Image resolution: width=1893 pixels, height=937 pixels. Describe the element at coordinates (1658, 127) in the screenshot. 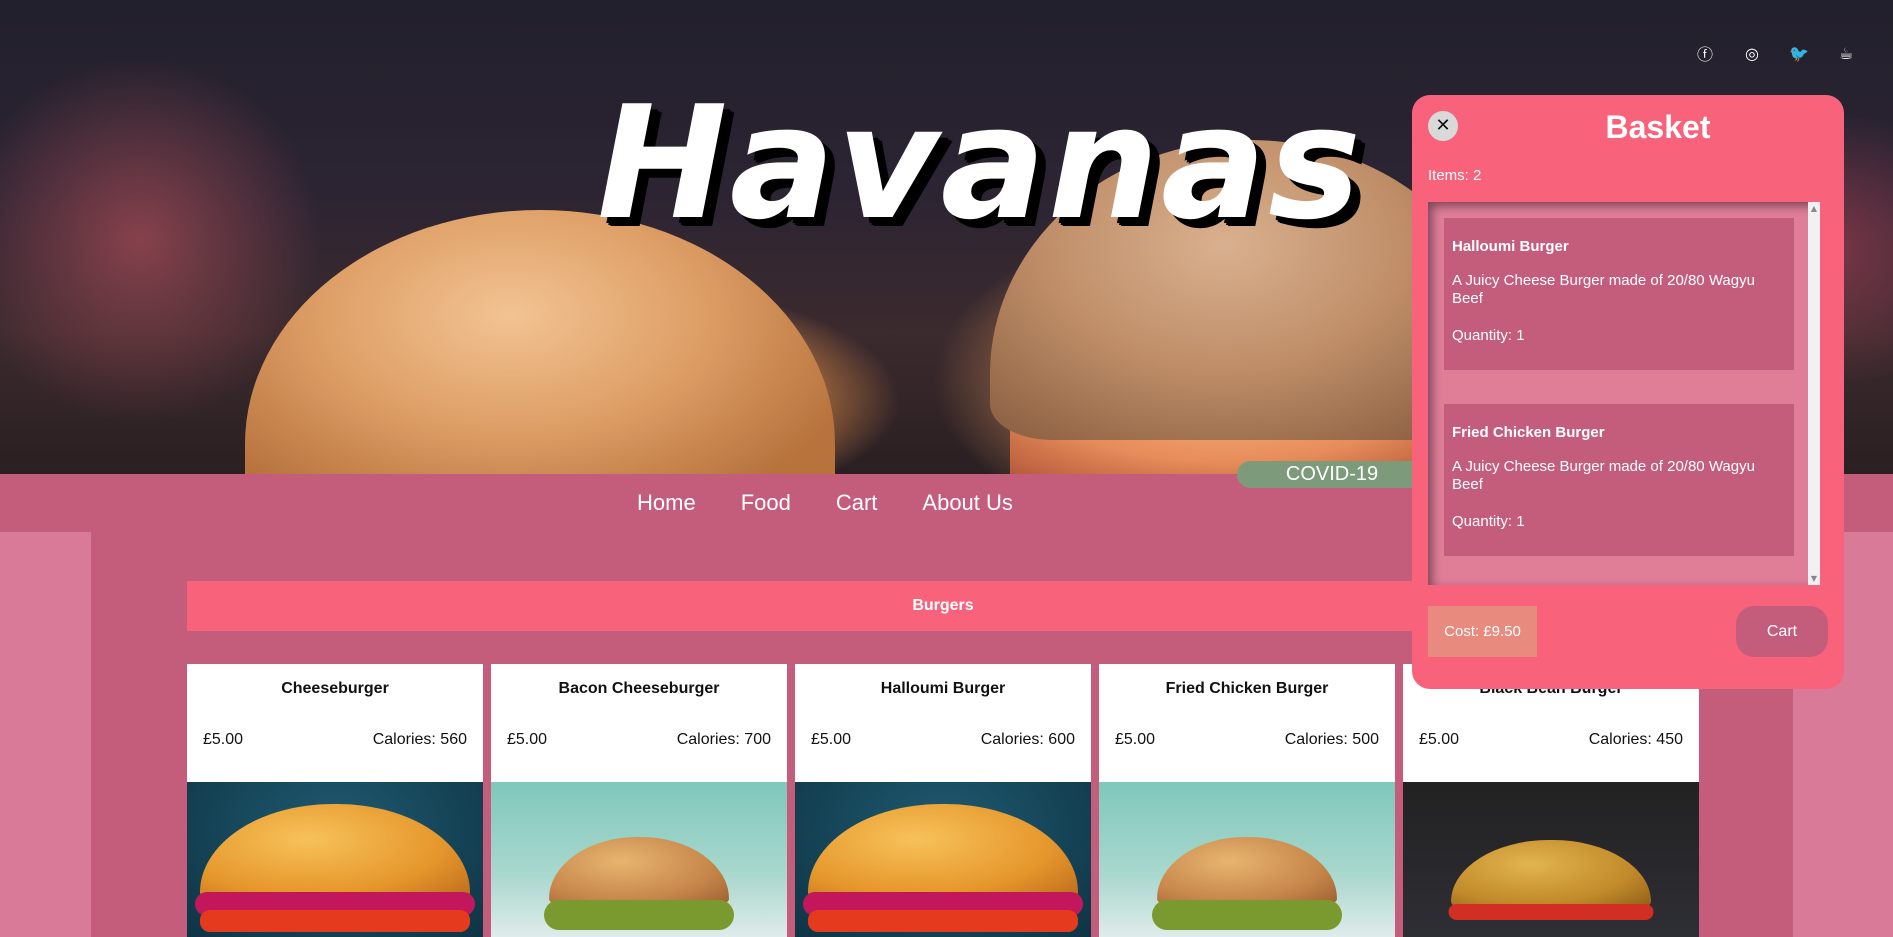

I see `basket-title: Basket` at that location.